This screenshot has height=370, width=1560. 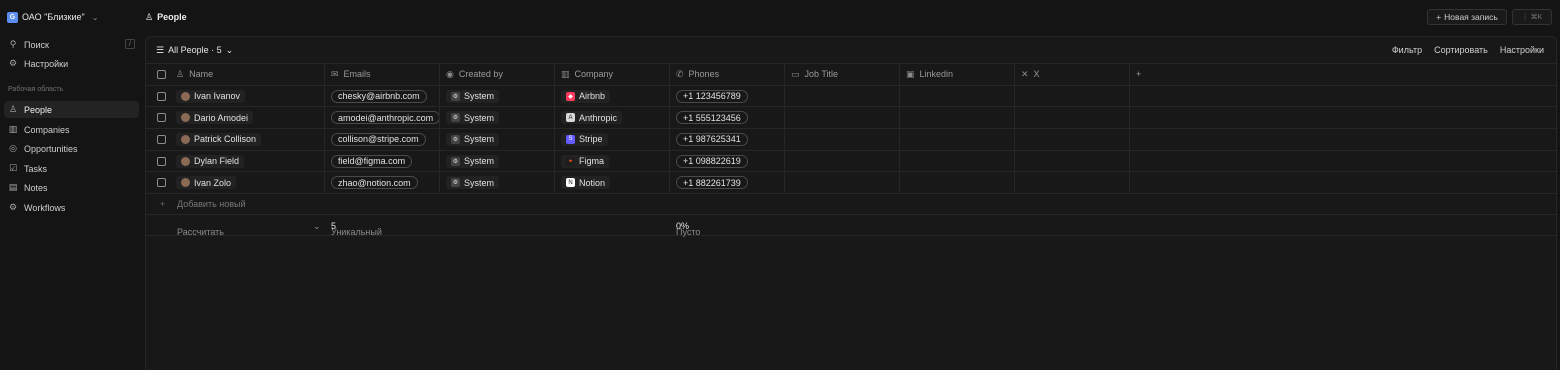 What do you see at coordinates (71, 187) in the screenshot?
I see `sidebar-item-notes: ▤ Notes` at bounding box center [71, 187].